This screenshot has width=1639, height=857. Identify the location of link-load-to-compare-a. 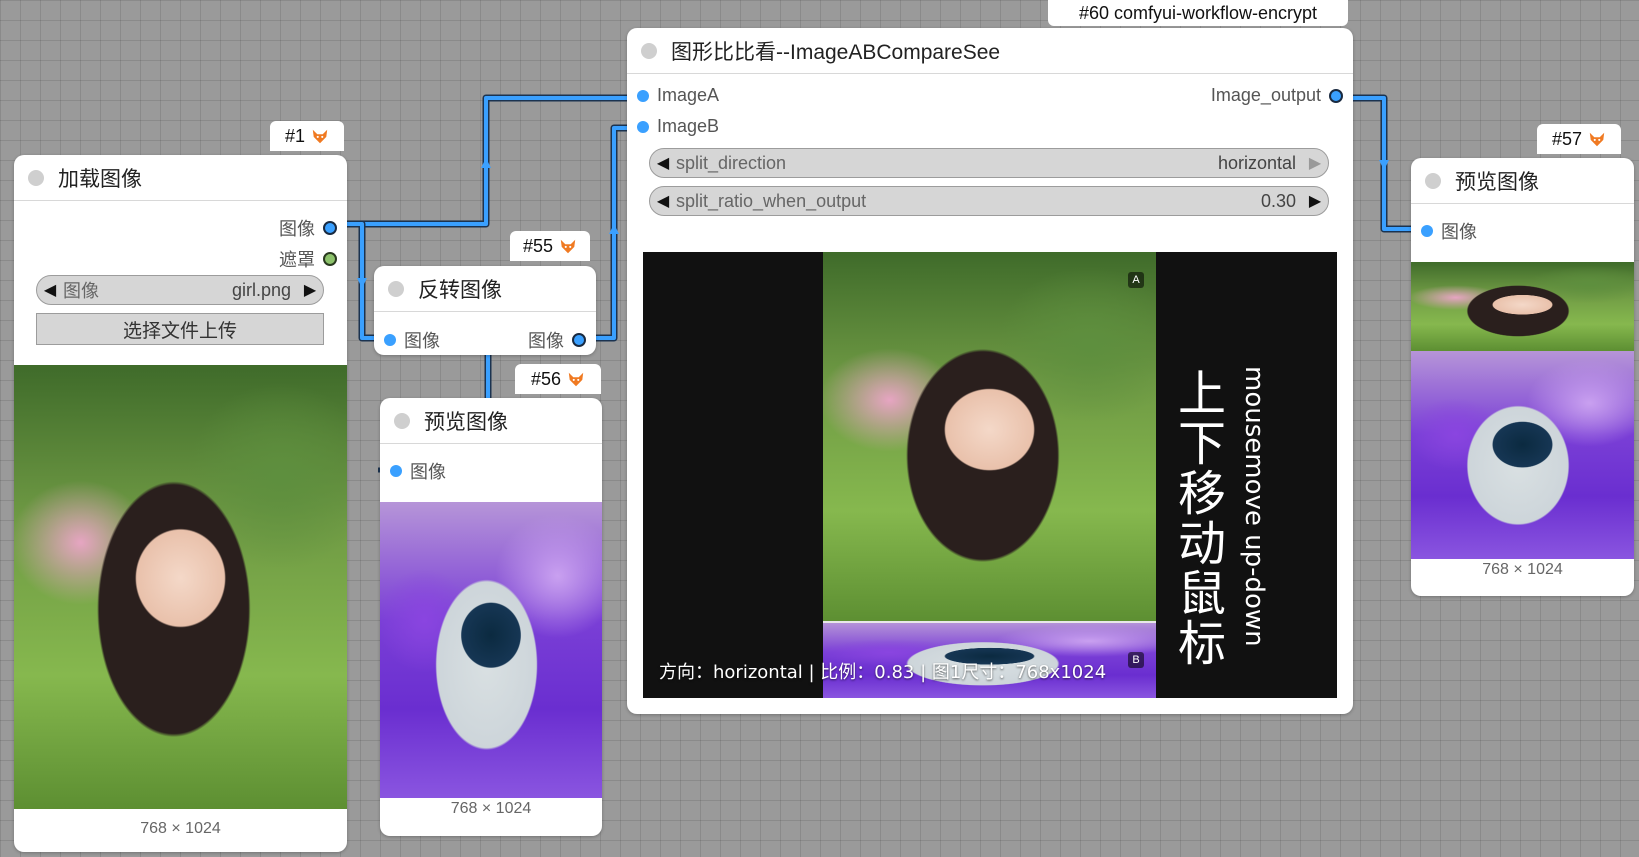
(488, 161).